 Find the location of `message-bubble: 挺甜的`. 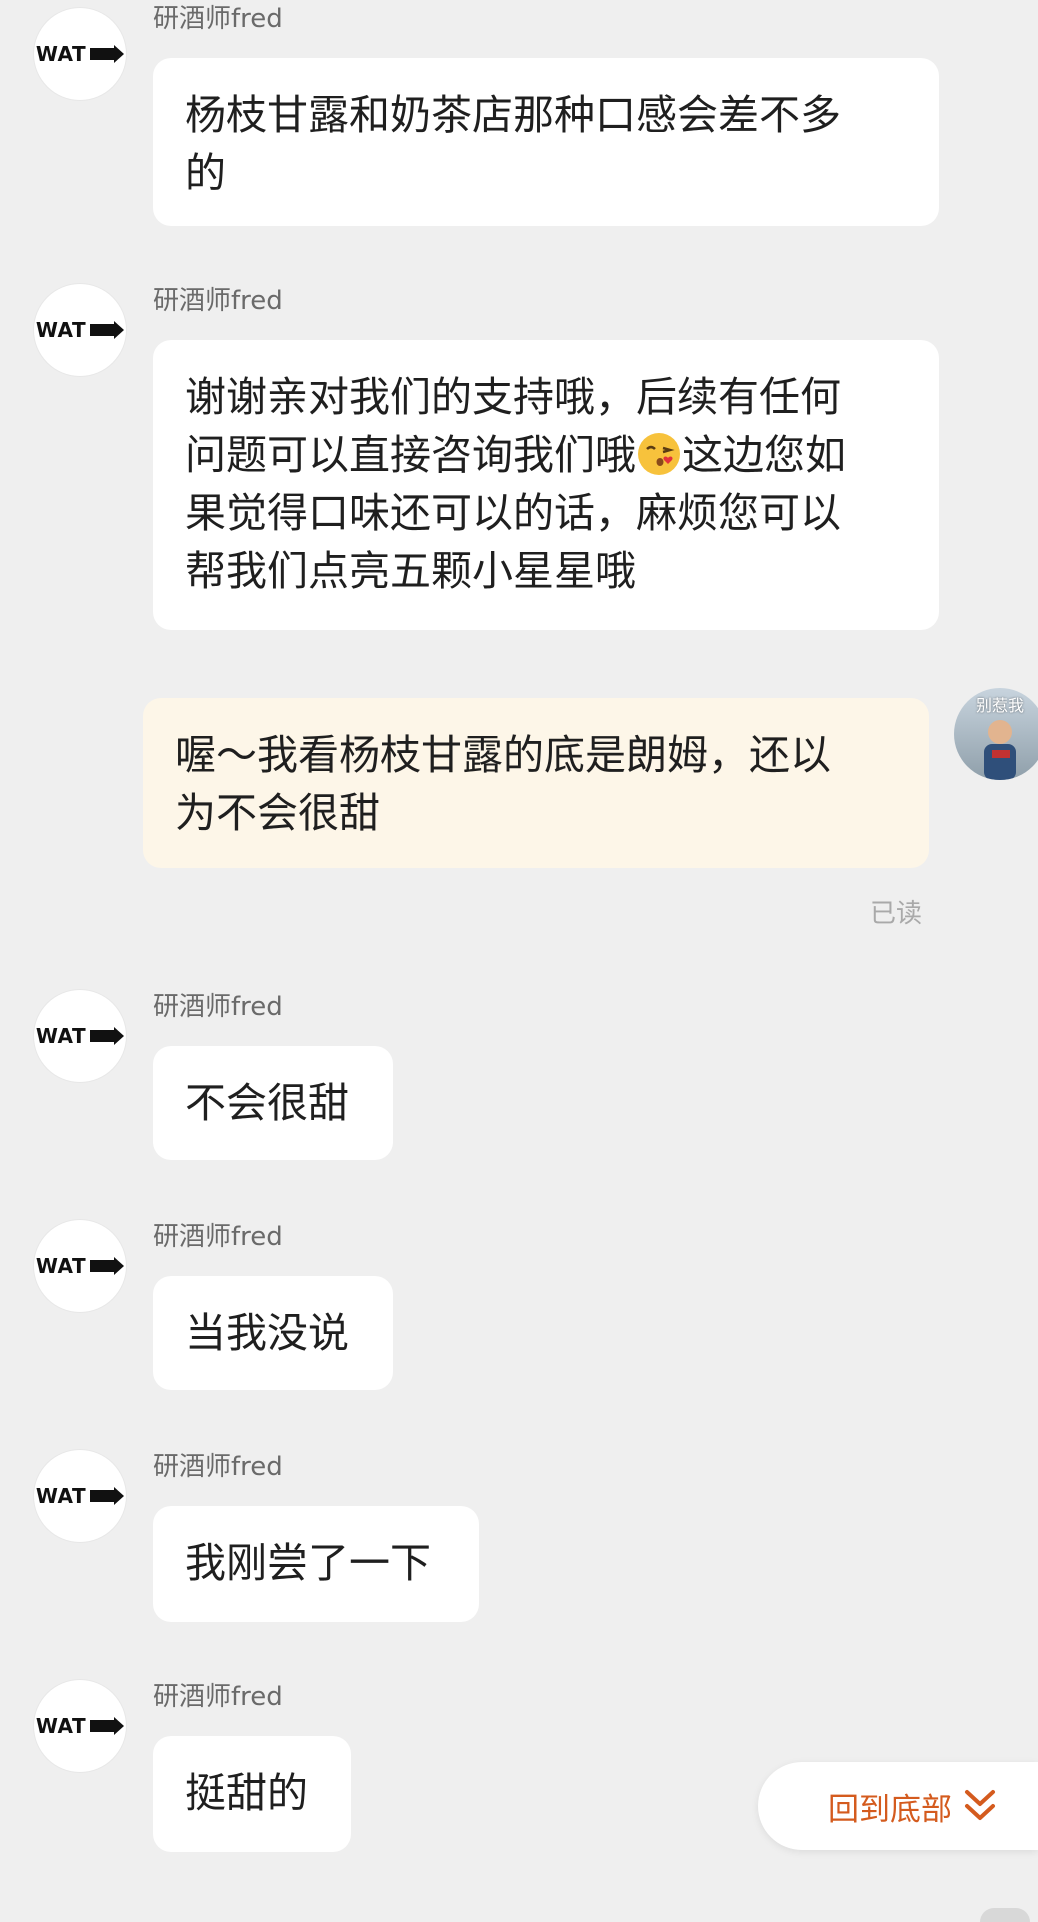

message-bubble: 挺甜的 is located at coordinates (252, 1794).